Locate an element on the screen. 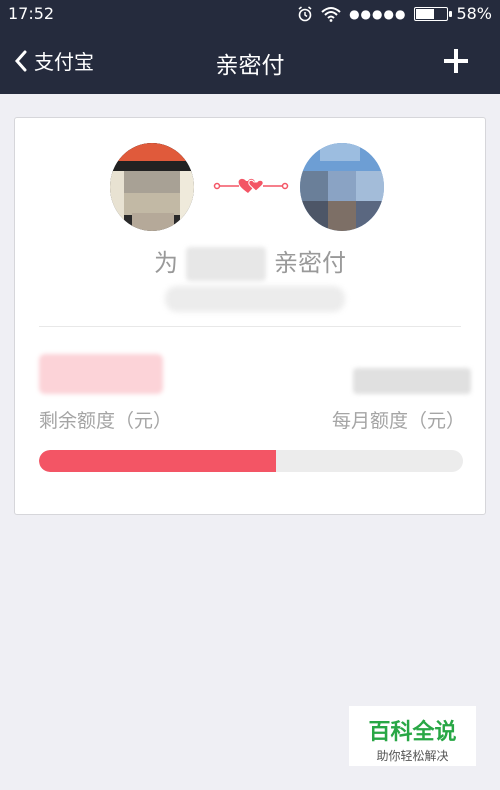  page-title: 亲密付 is located at coordinates (250, 66).